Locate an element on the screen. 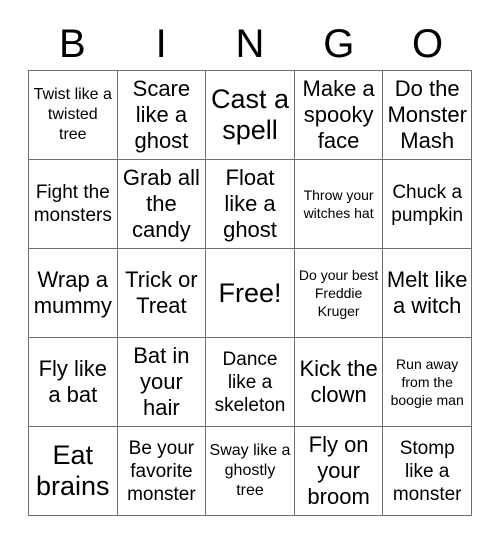  bingo-cell: Float like a ghost is located at coordinates (250, 204).